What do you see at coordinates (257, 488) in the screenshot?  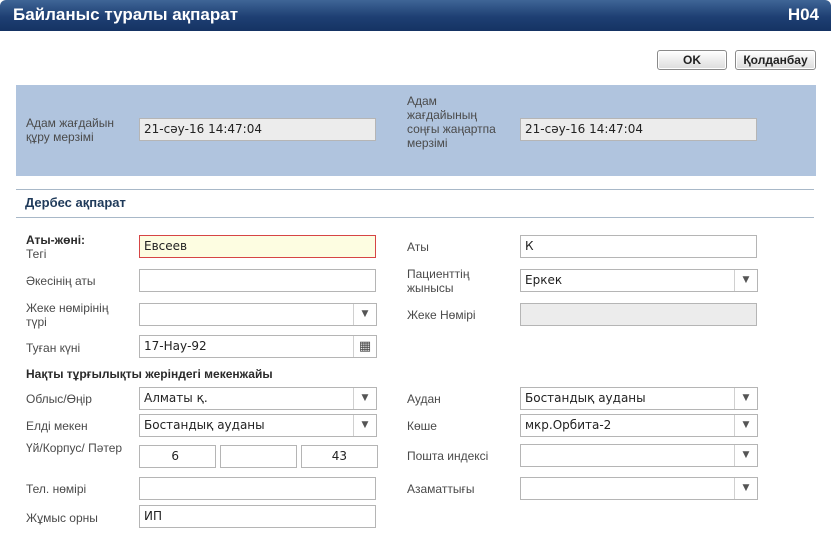 I see `phone-input` at bounding box center [257, 488].